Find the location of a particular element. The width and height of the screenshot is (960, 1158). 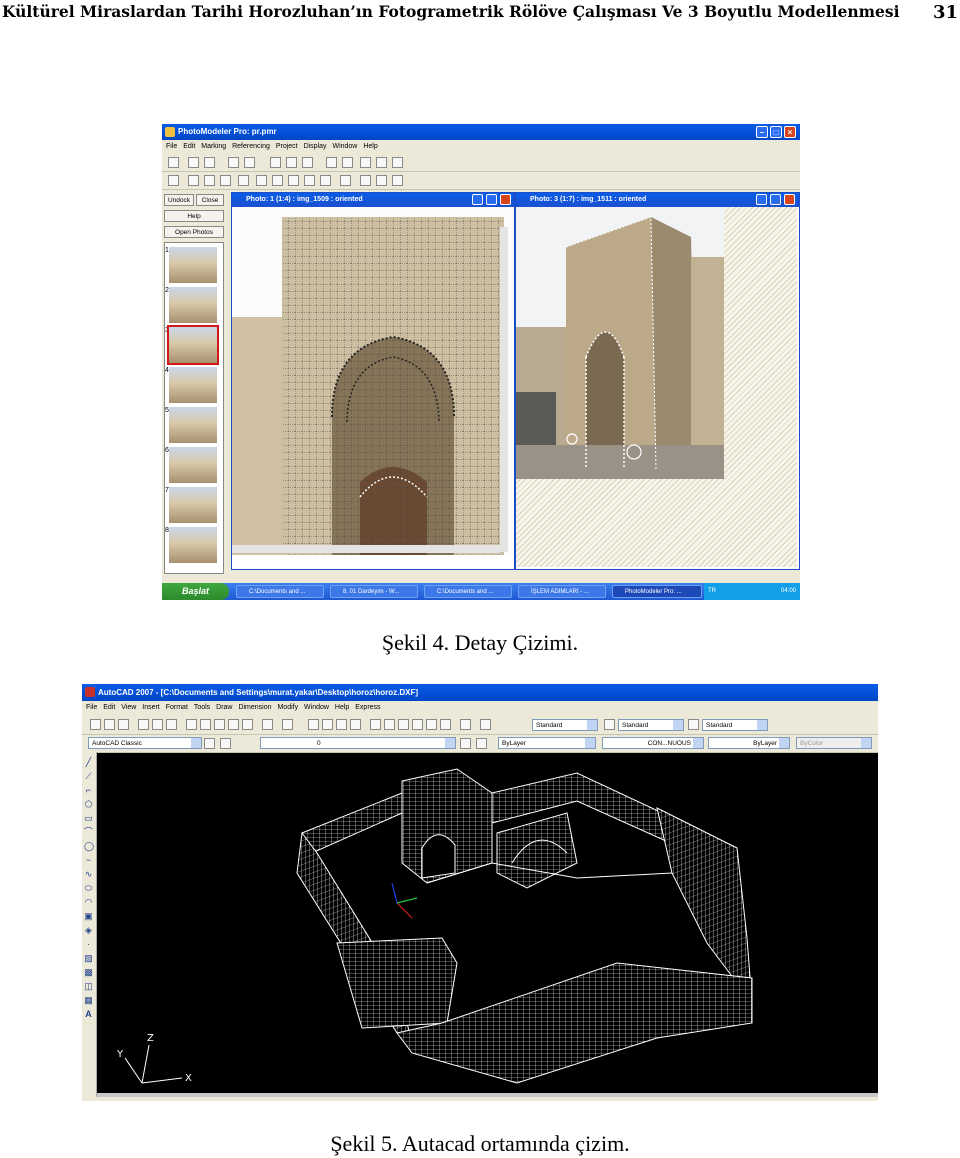

text-style-select: Standard is located at coordinates (565, 725).